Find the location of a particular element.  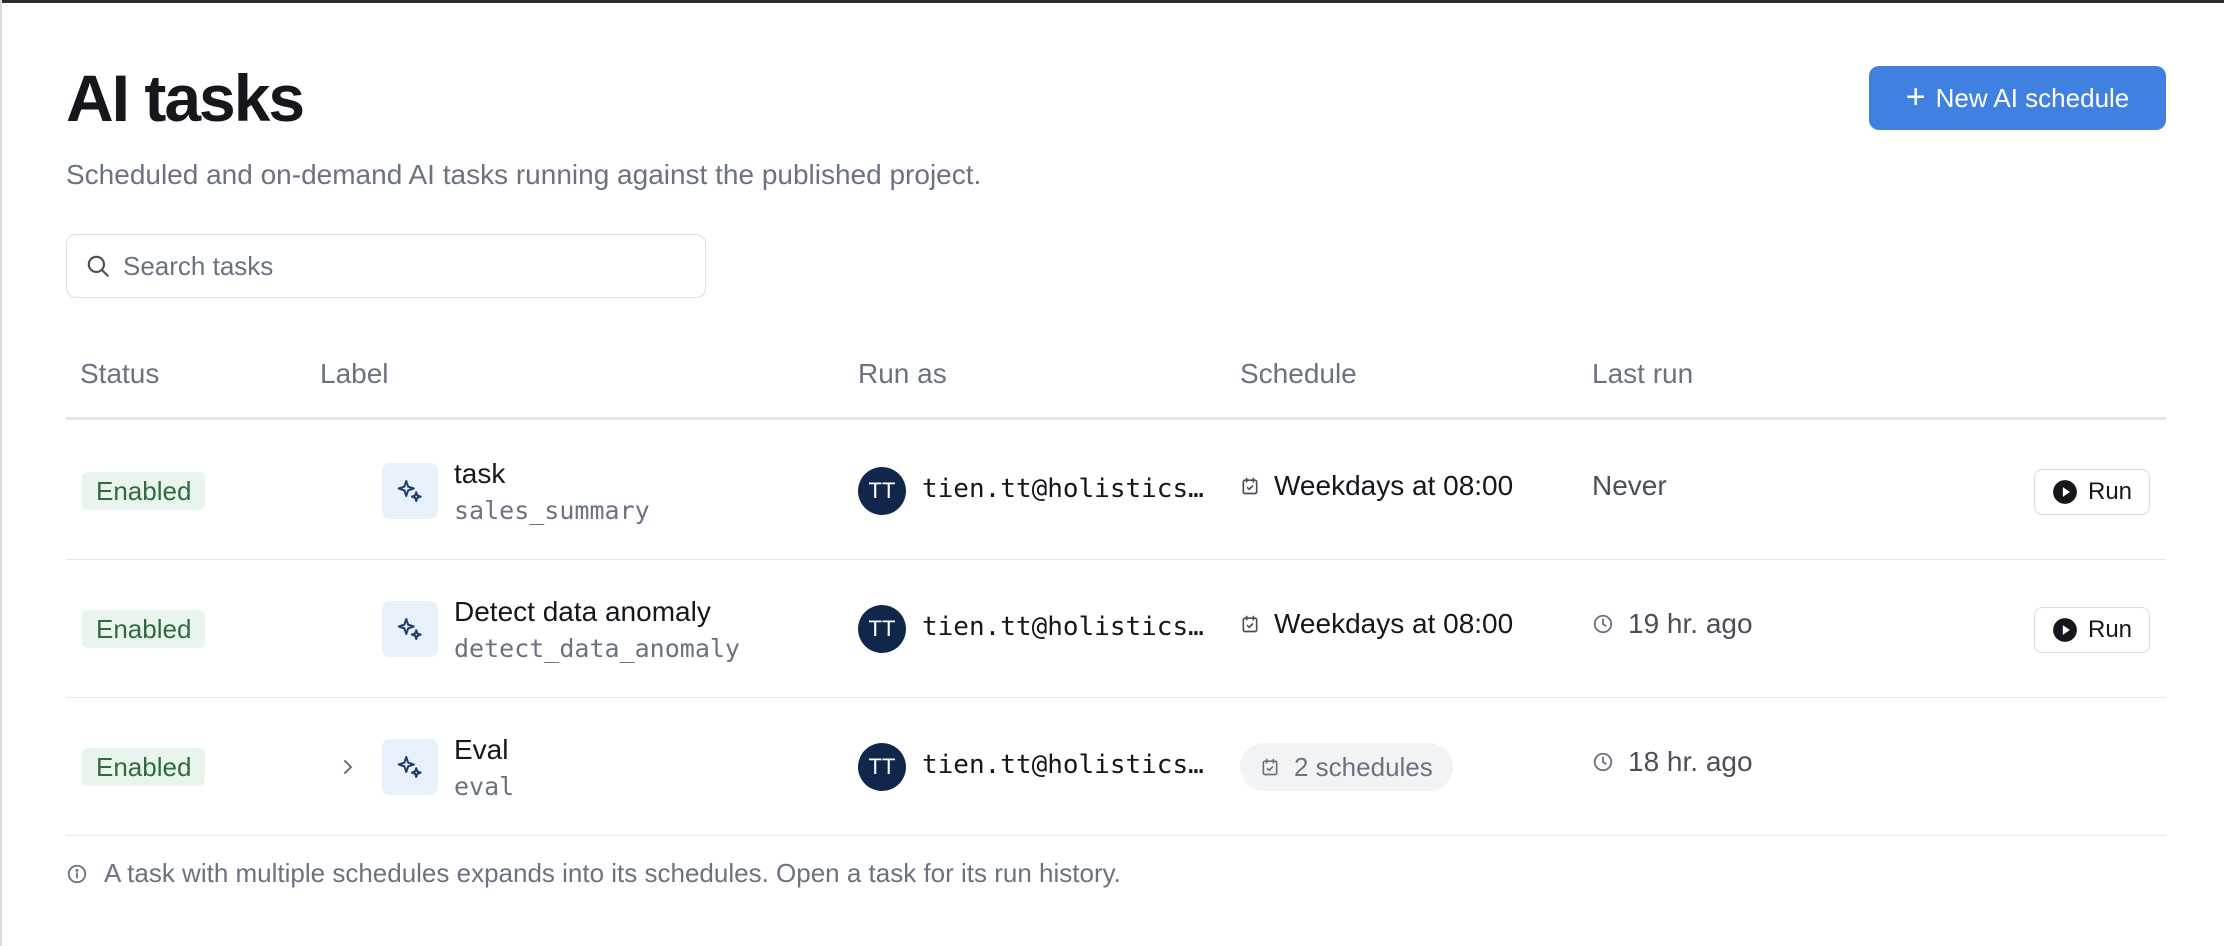

task-key: detect_data_anomaly is located at coordinates (597, 648).